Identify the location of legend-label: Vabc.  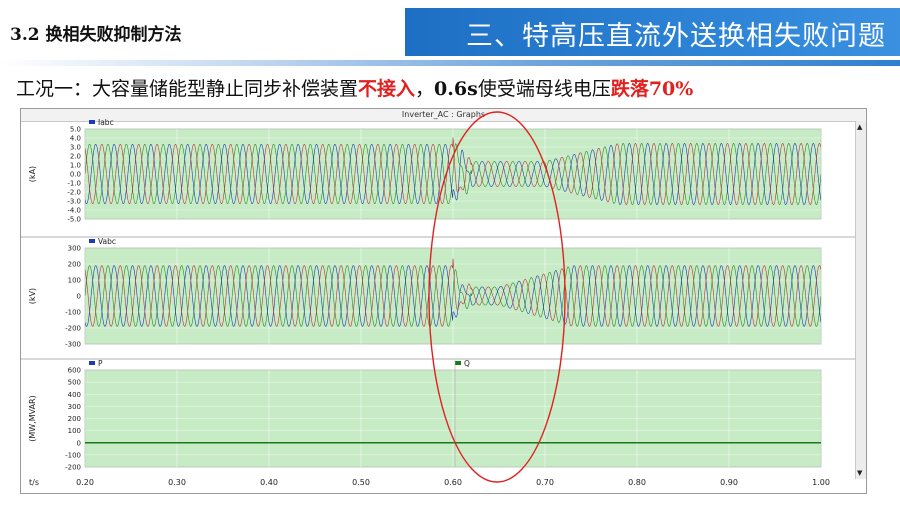
(107, 241).